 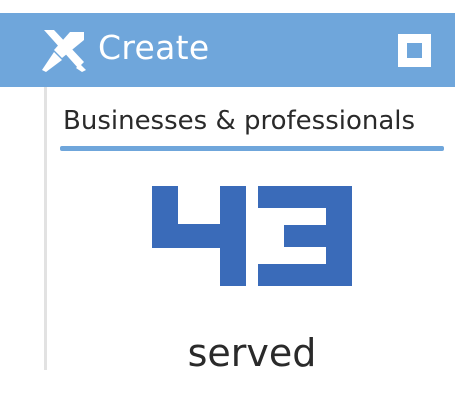 I want to click on stat-label: served, so click(x=252, y=353).